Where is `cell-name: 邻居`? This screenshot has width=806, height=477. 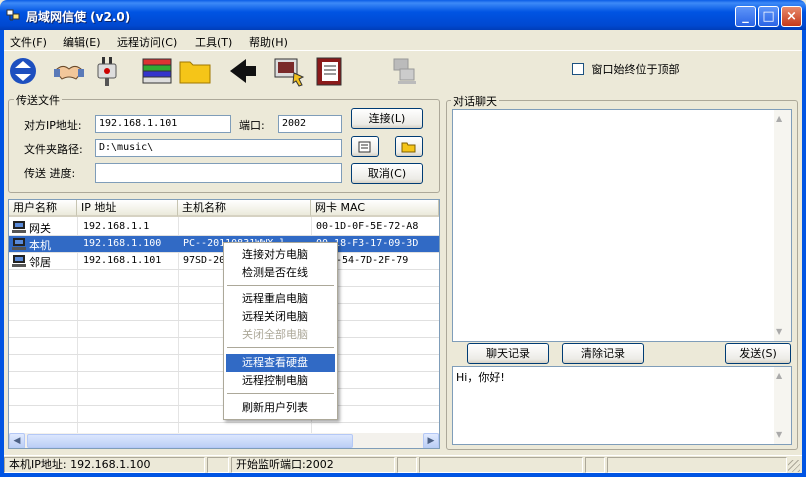
cell-name: 邻居 is located at coordinates (40, 262).